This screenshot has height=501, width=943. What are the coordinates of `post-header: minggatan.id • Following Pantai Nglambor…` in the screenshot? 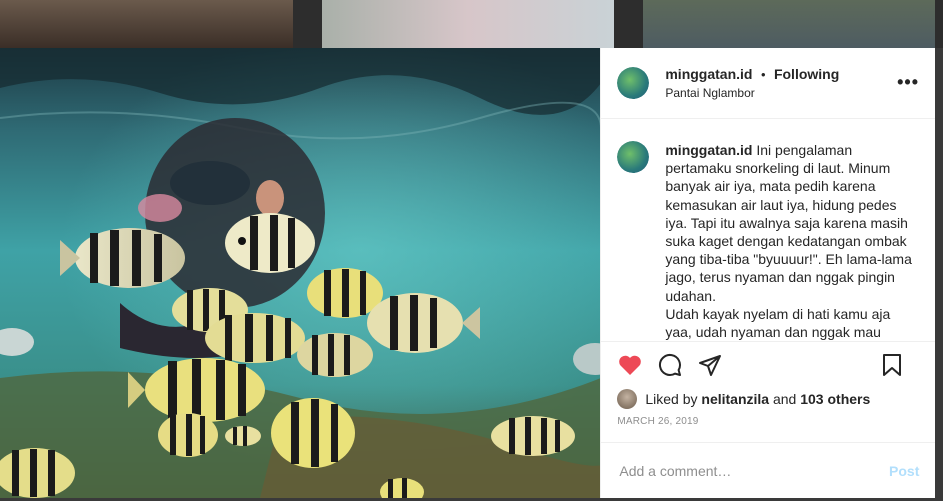 It's located at (768, 83).